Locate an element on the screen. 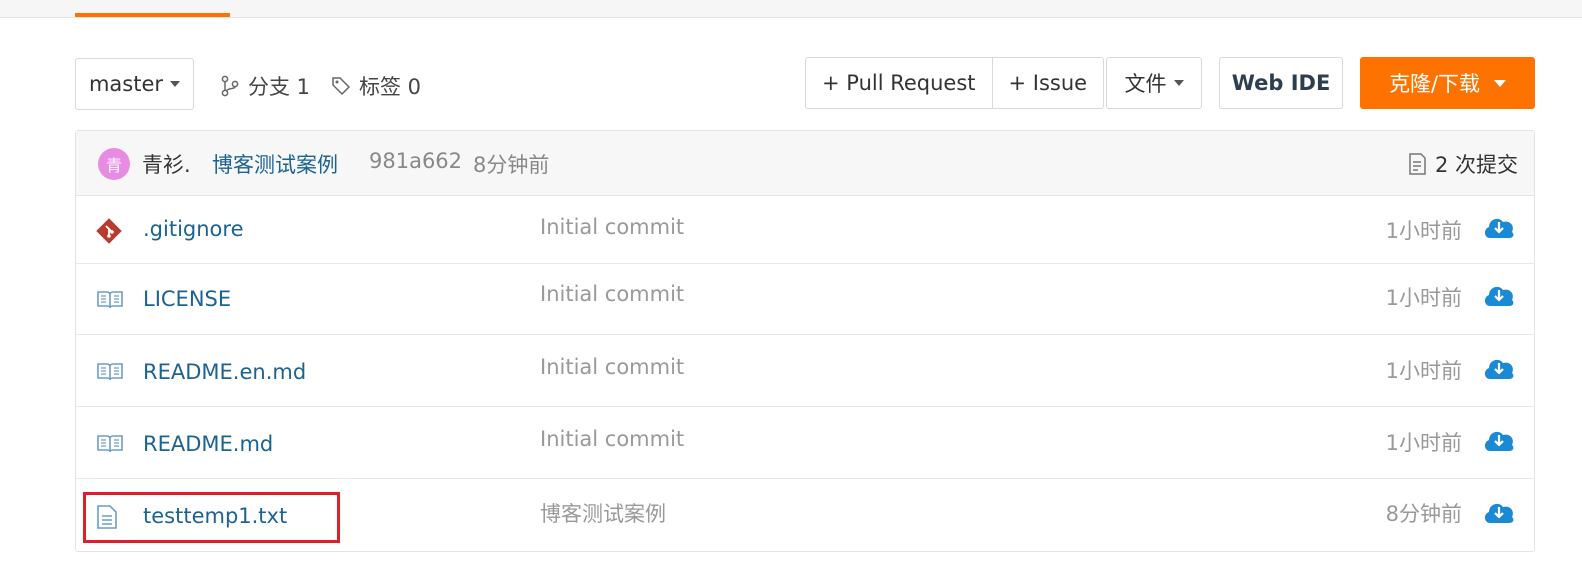 The height and width of the screenshot is (584, 1582). commits-count-link: 2 次提交 is located at coordinates (1462, 164).